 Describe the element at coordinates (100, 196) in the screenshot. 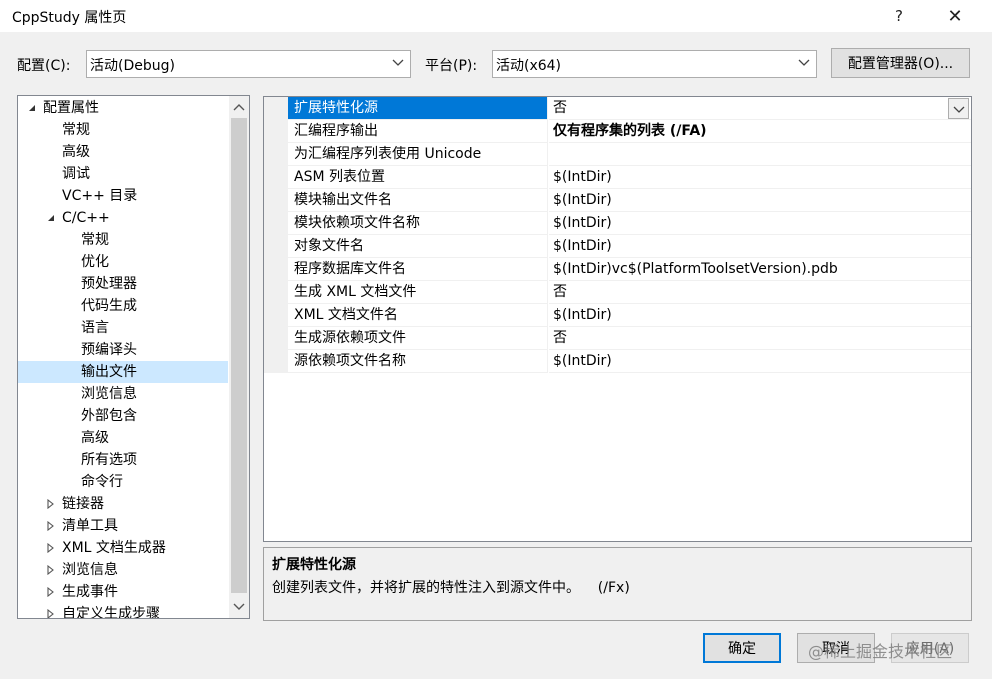

I see `tree-item-label: VC++ 目录` at that location.